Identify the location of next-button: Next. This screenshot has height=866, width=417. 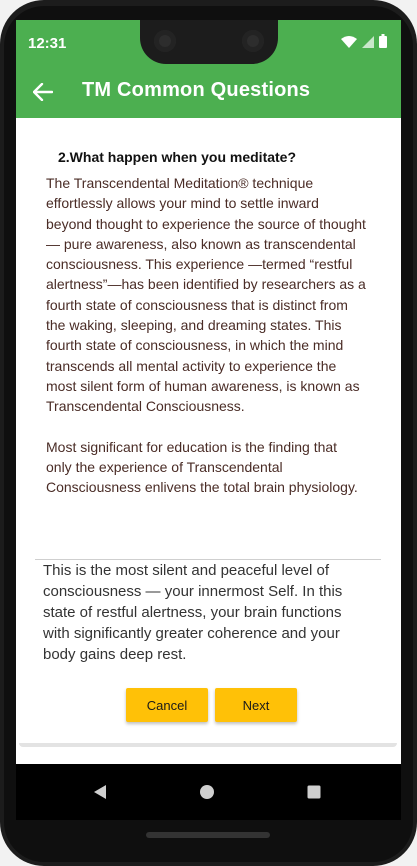
(256, 705).